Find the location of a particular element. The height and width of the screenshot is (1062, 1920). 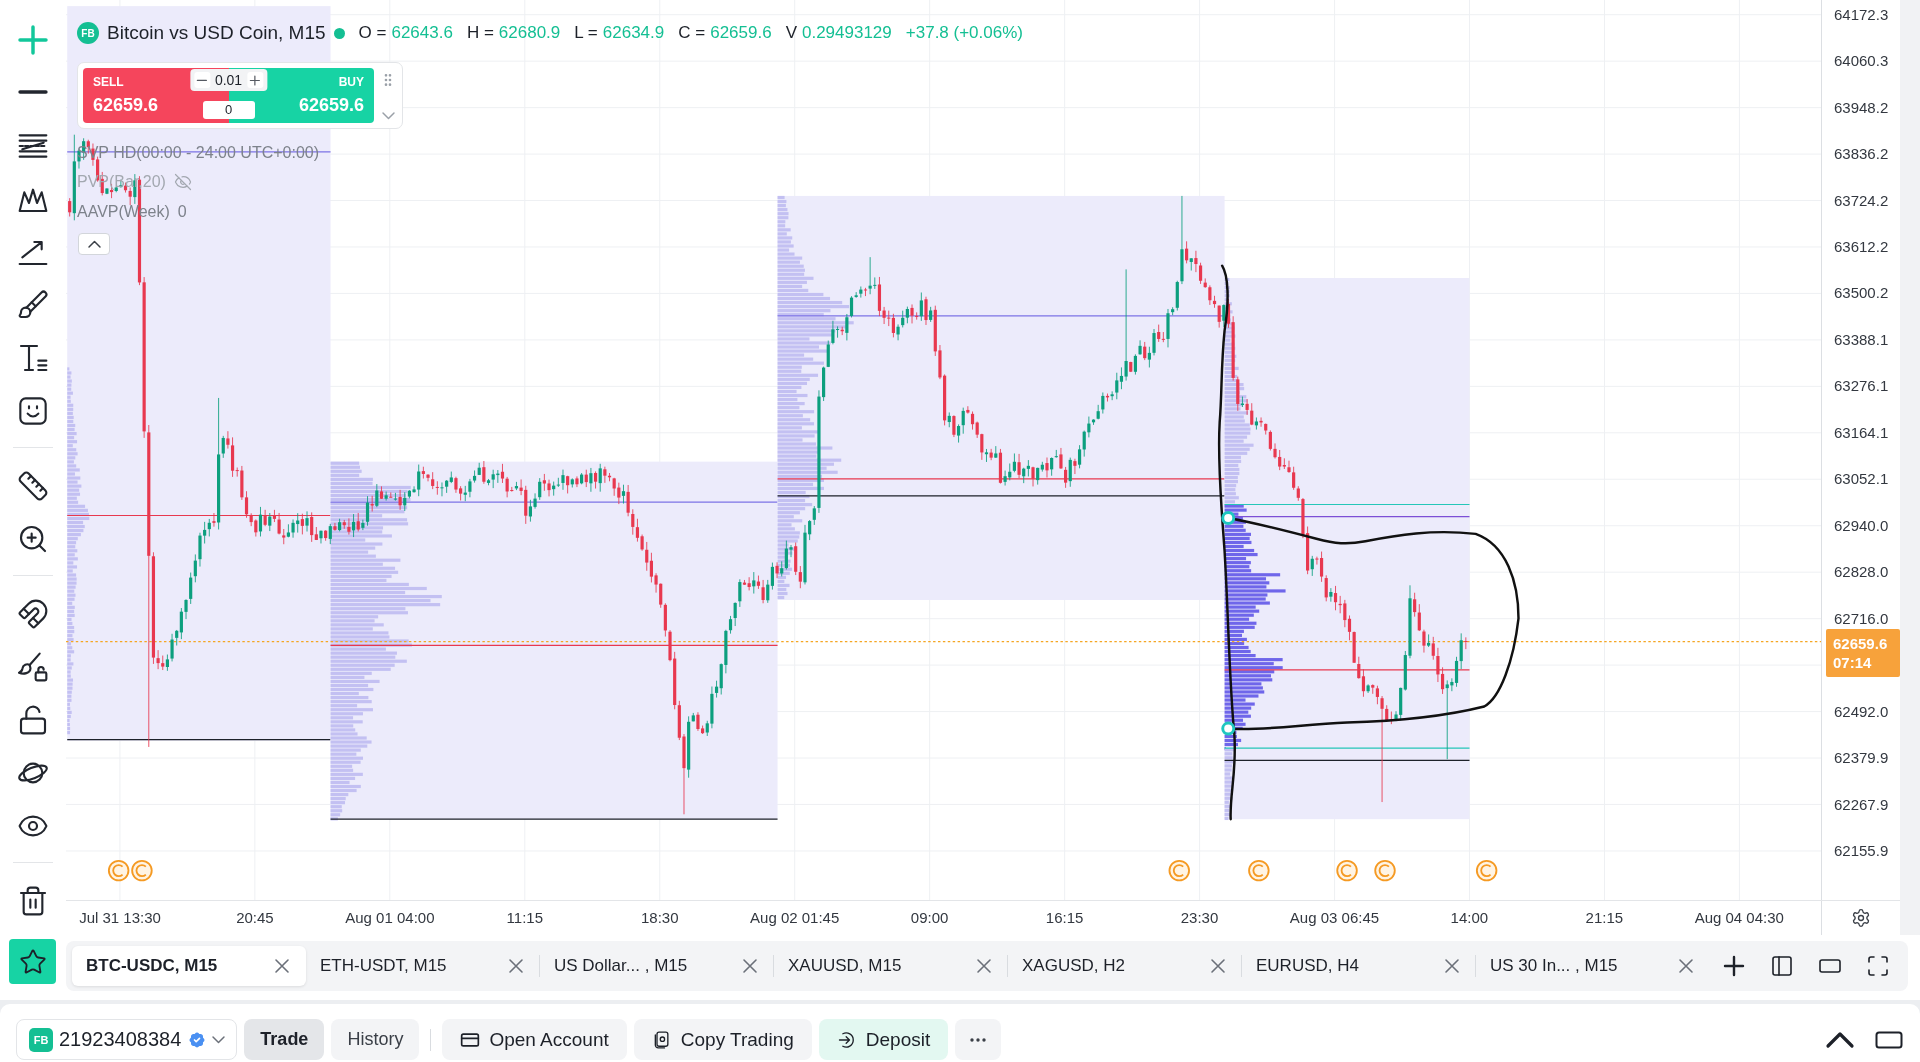

chart-tab: EURUSD, H4 is located at coordinates (1359, 966).